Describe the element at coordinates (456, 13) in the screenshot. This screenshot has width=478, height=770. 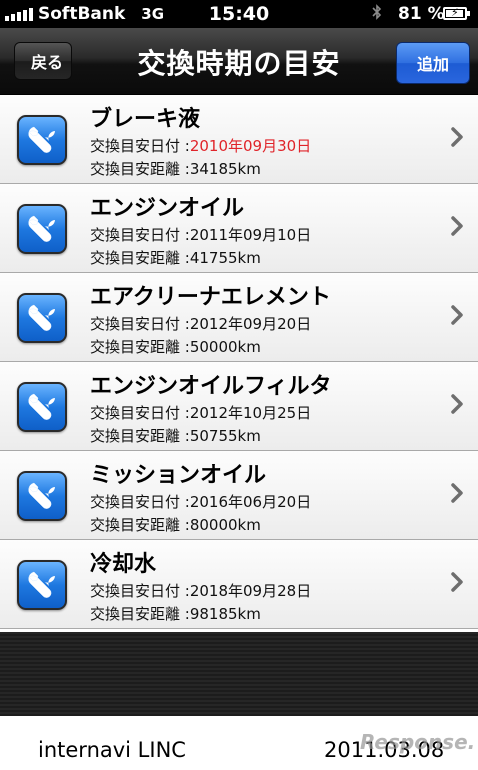
I see `battery-charging-icon: ⚡` at that location.